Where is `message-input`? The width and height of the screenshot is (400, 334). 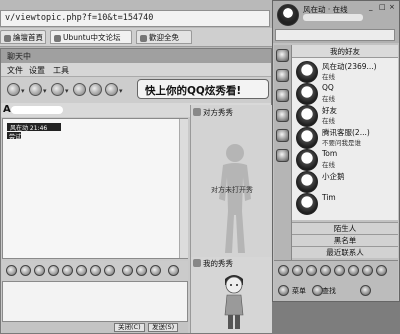
message-input is located at coordinates (95, 301).